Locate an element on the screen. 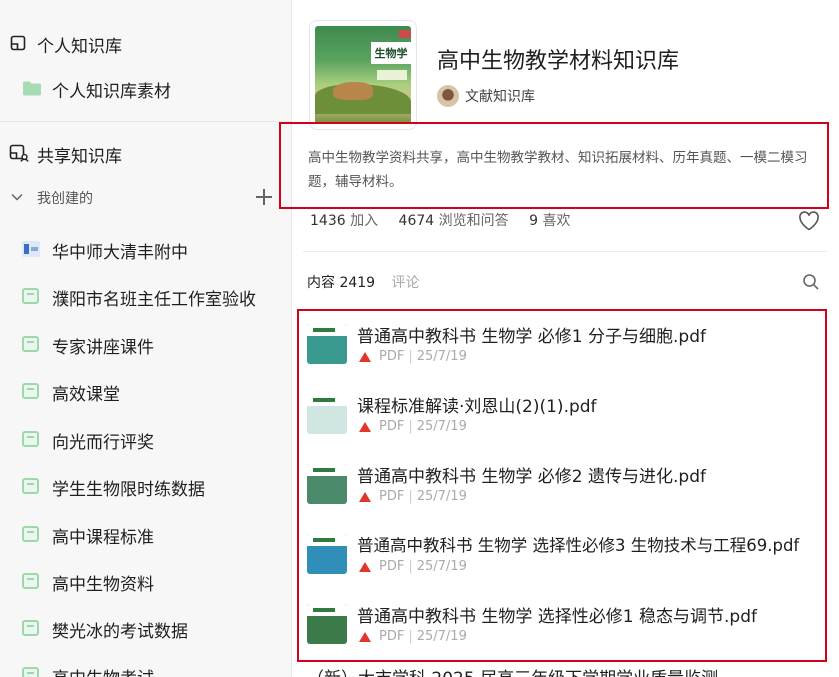 This screenshot has width=839, height=677. sidebar-item-label: 高效课堂 is located at coordinates (86, 395).